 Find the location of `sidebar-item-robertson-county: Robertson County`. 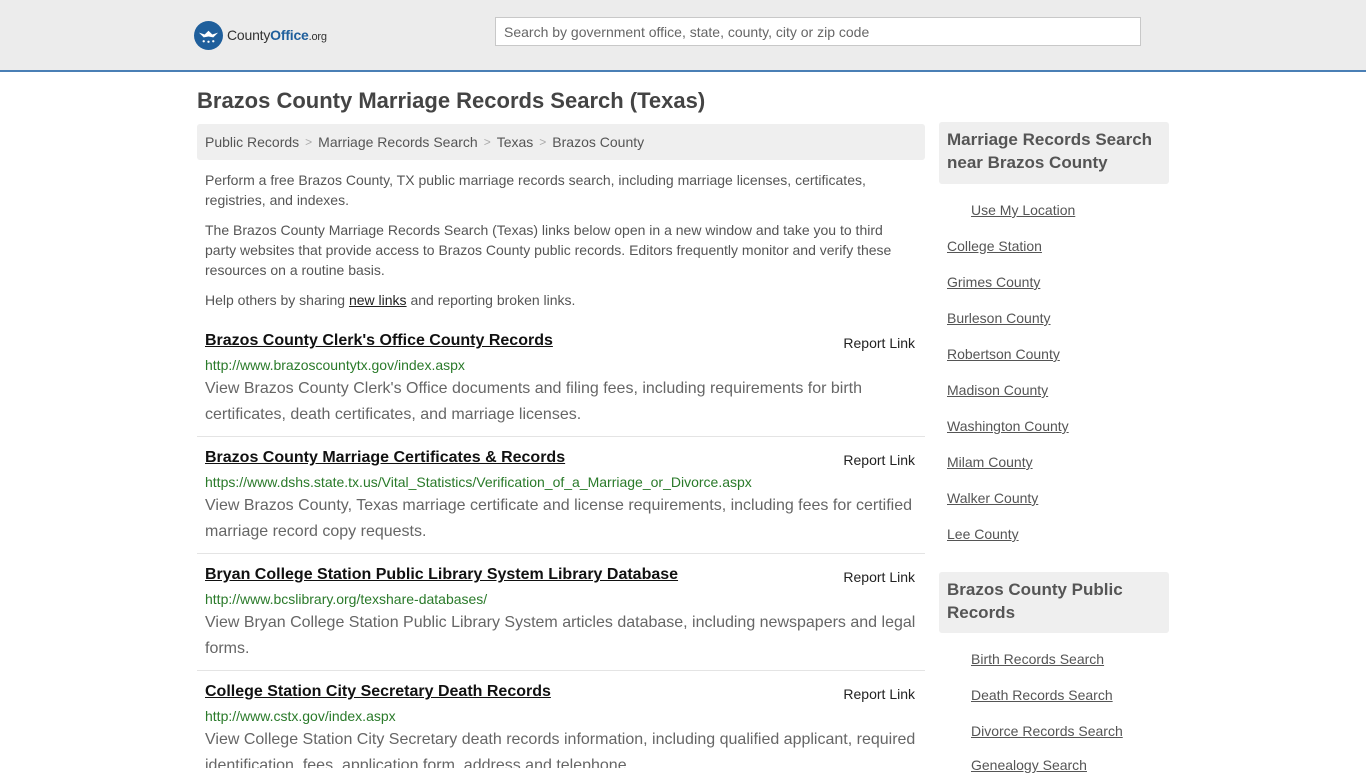

sidebar-item-robertson-county: Robertson County is located at coordinates (1003, 354).